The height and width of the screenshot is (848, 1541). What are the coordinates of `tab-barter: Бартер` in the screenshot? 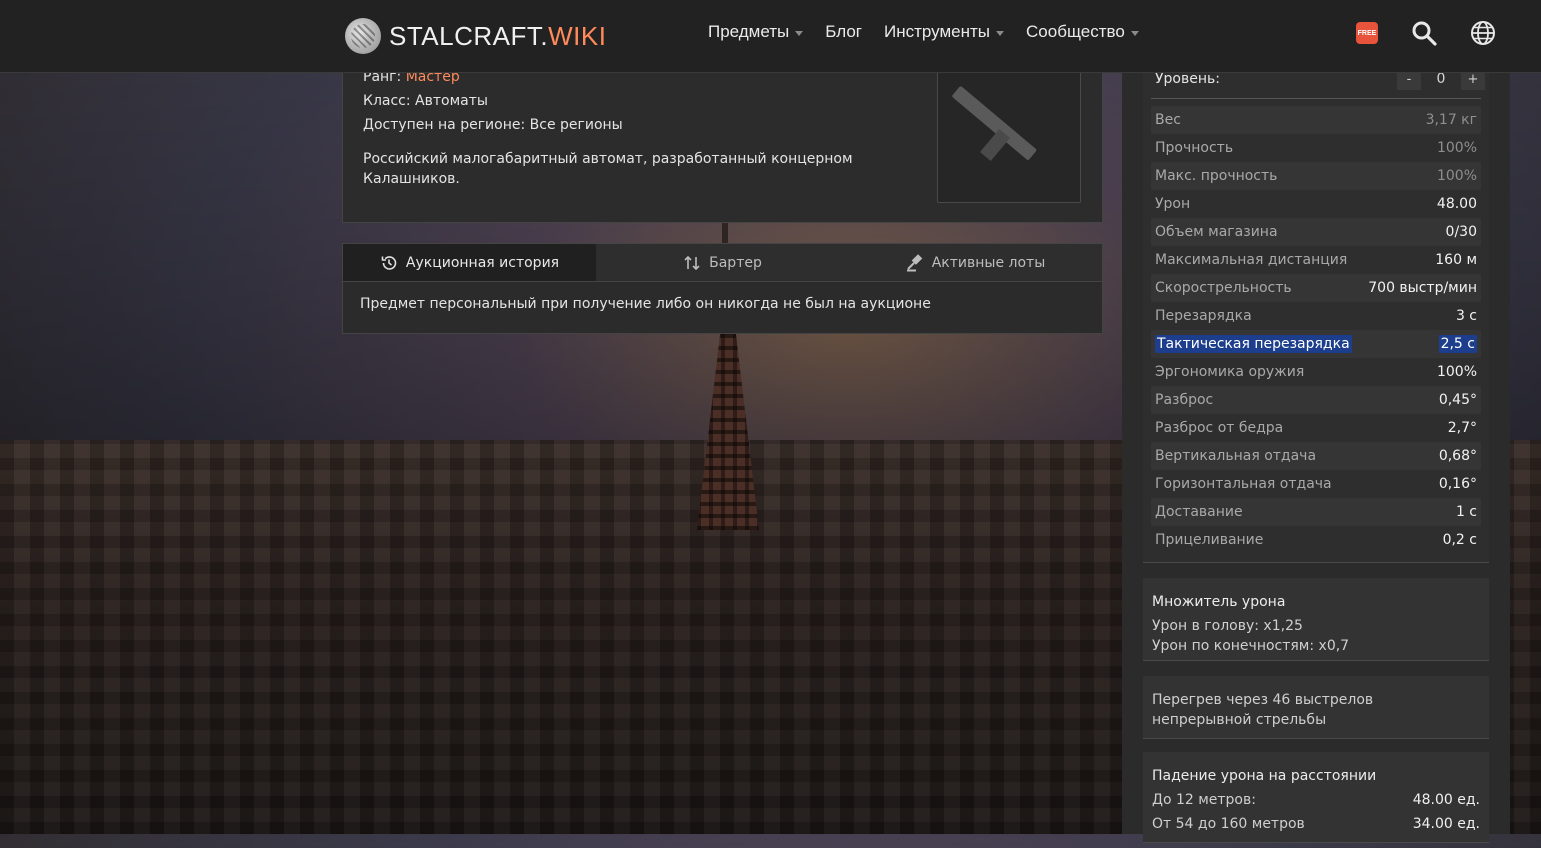 It's located at (722, 262).